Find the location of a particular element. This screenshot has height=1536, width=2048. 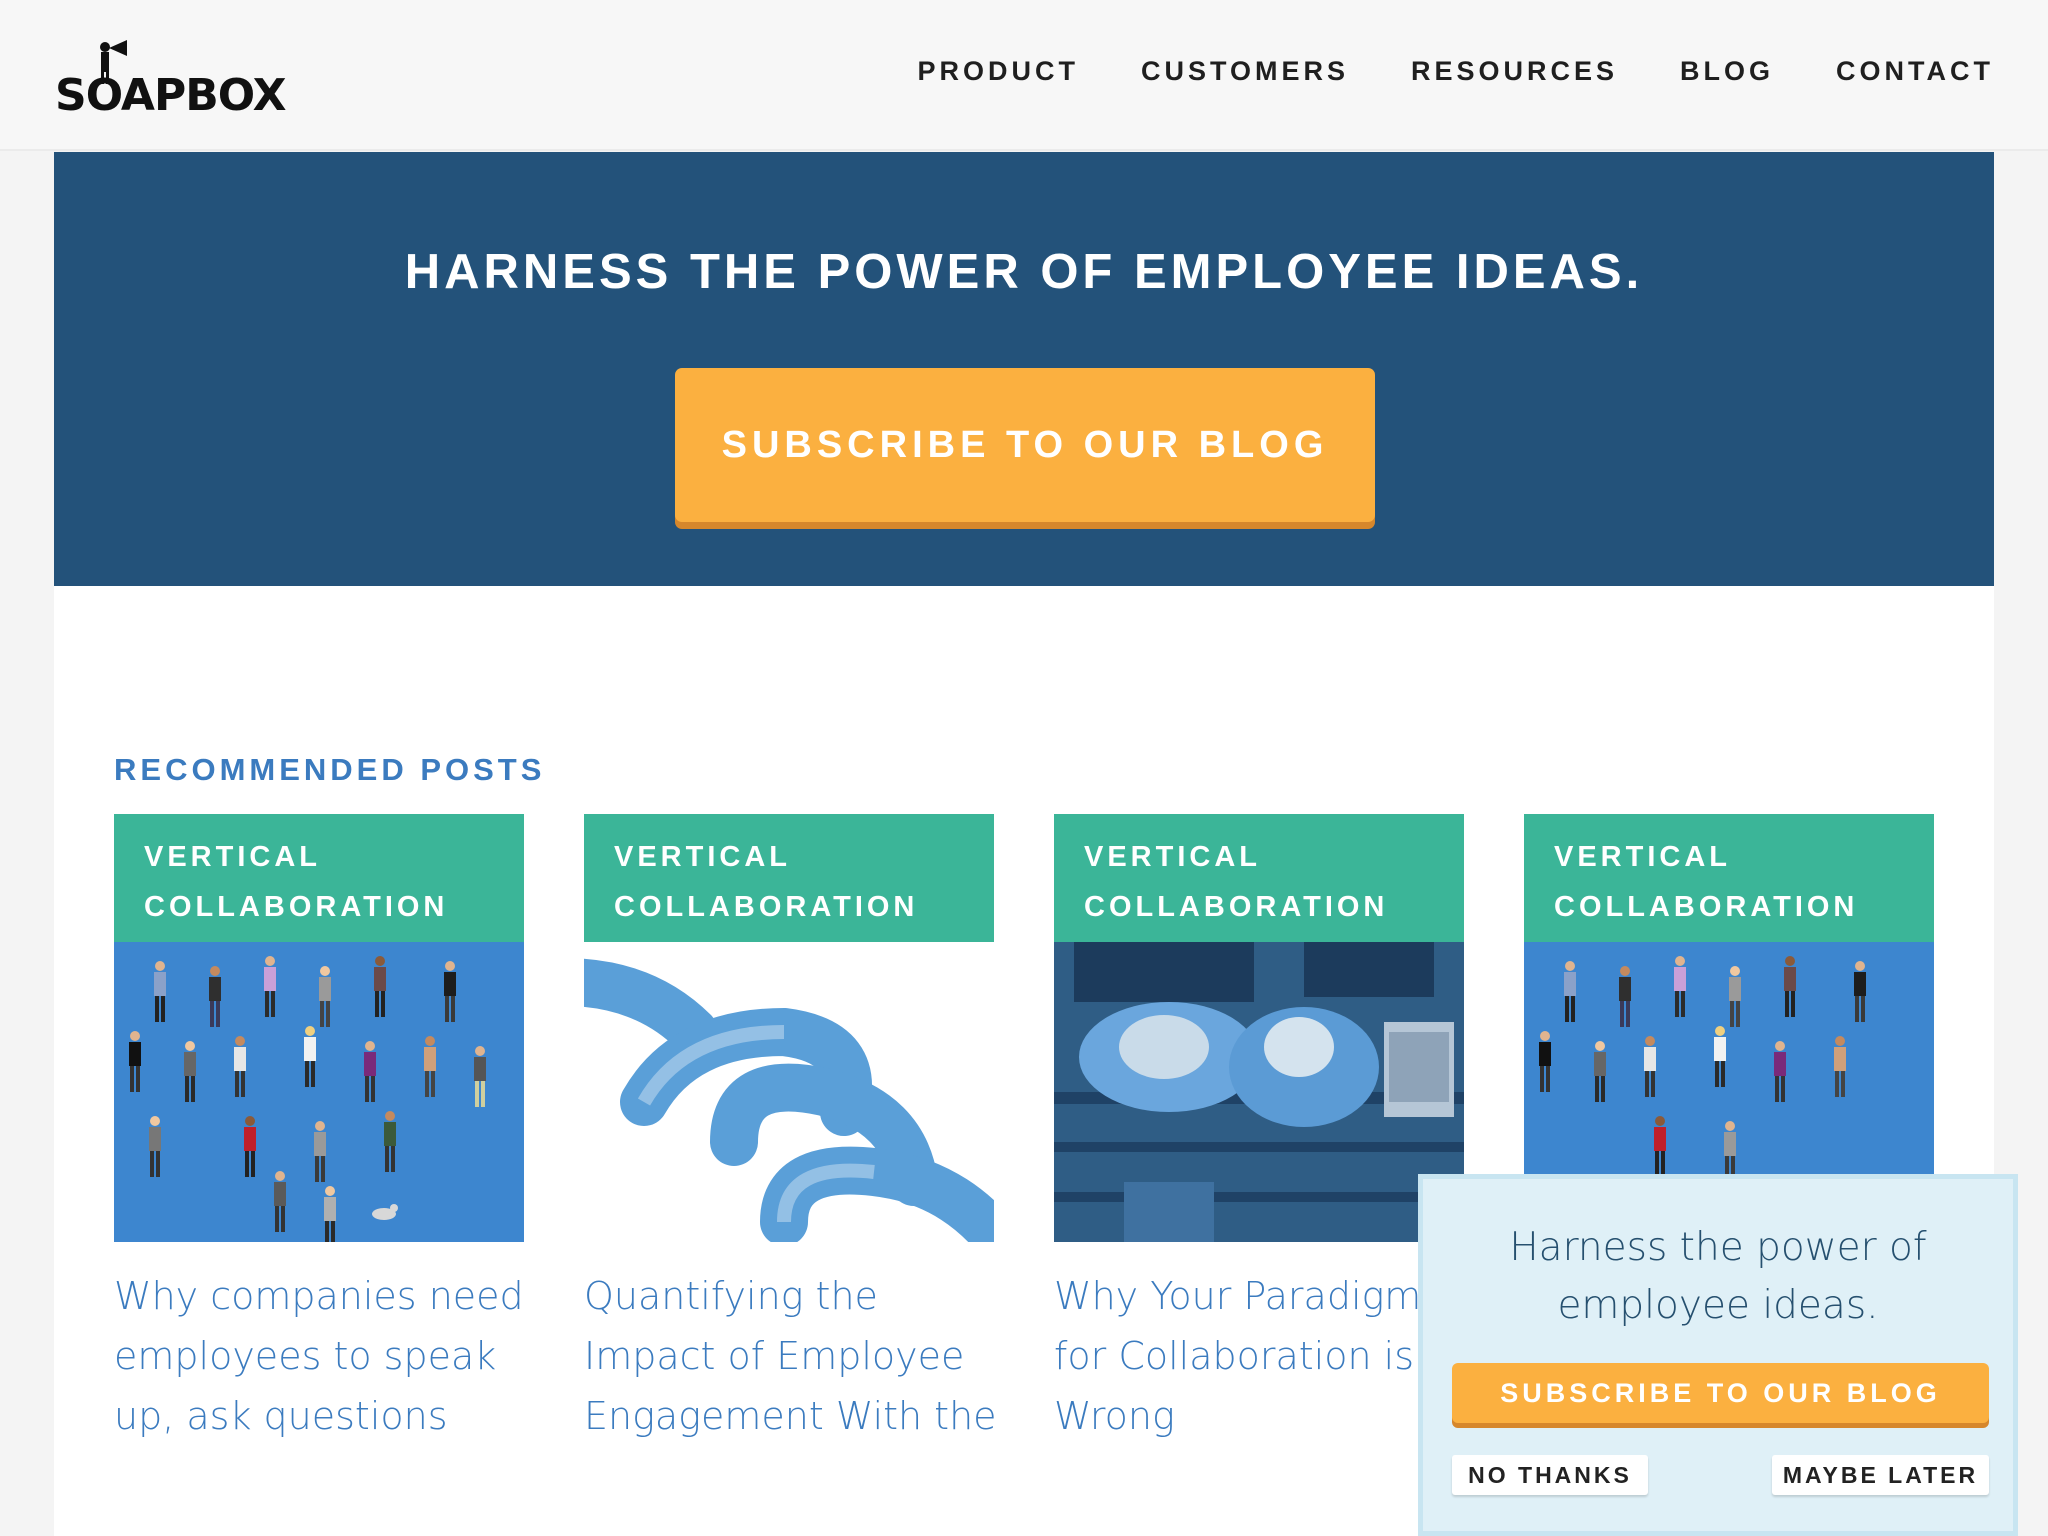

nav-customers: CUSTOMERS is located at coordinates (1245, 71).